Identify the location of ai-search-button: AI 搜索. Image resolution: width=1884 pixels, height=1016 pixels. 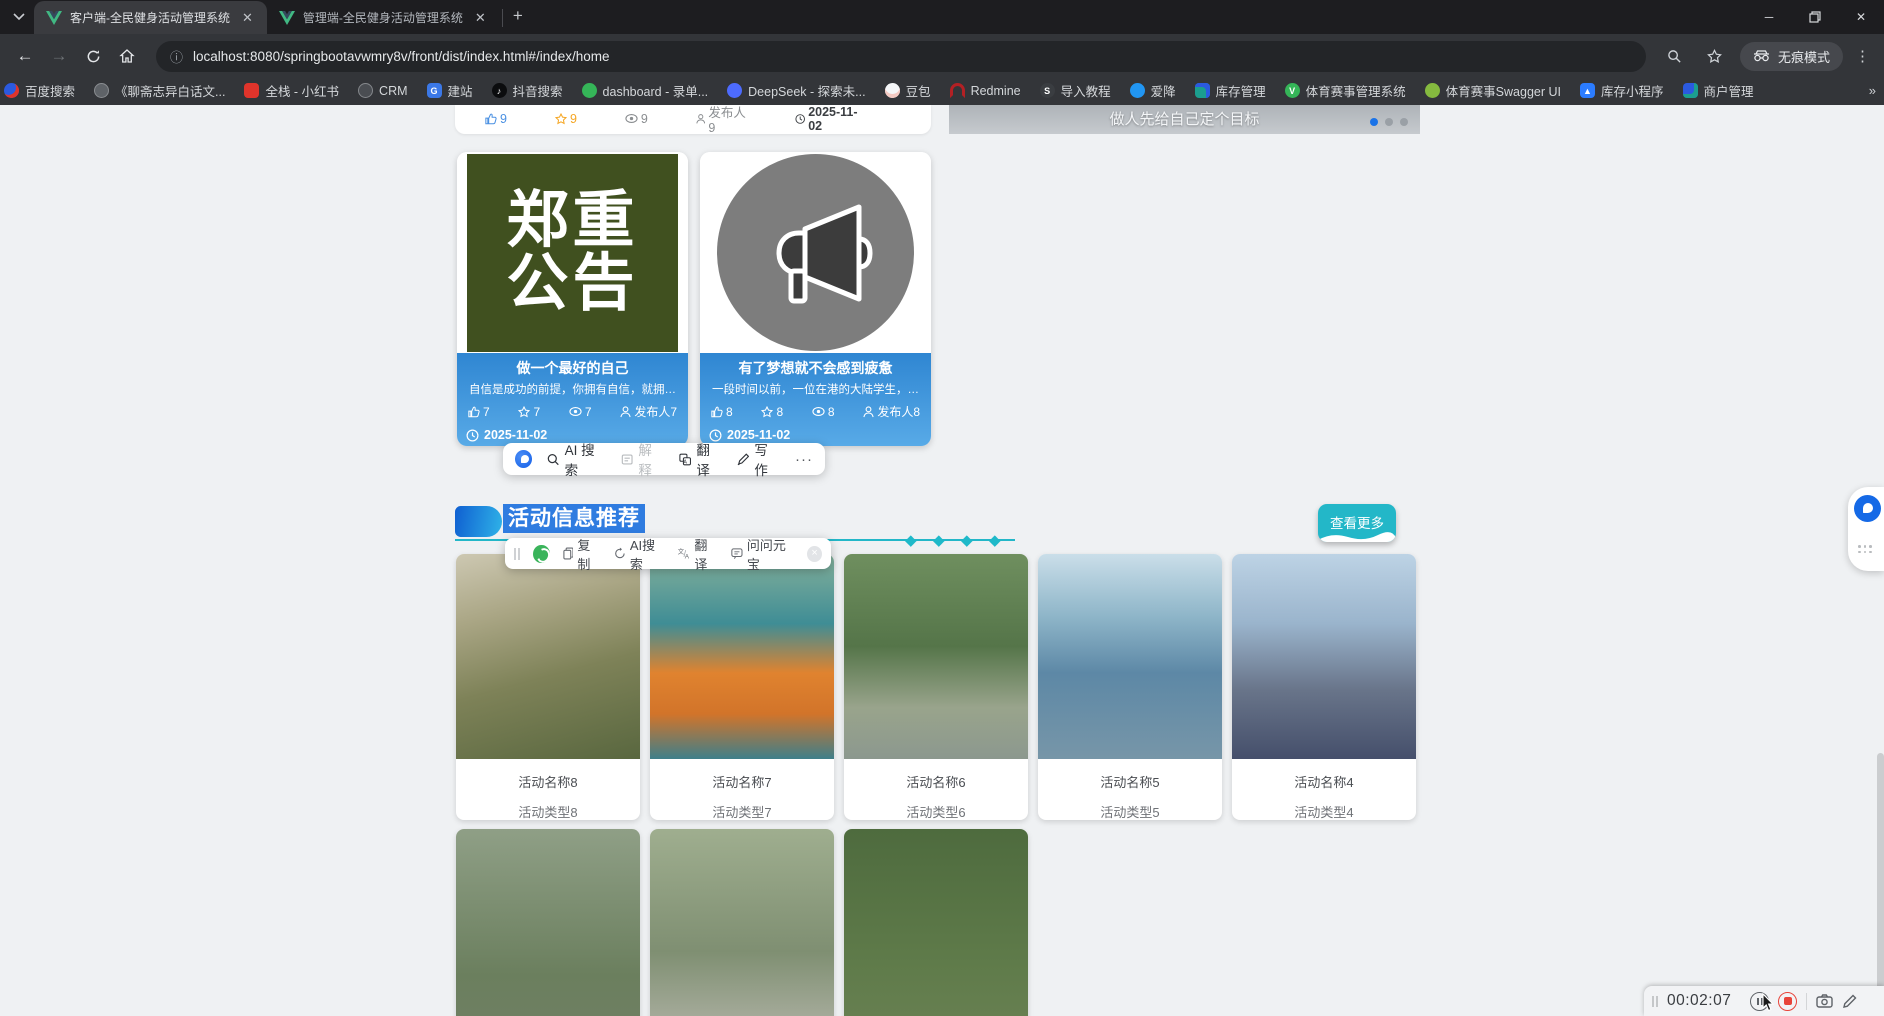
(576, 459).